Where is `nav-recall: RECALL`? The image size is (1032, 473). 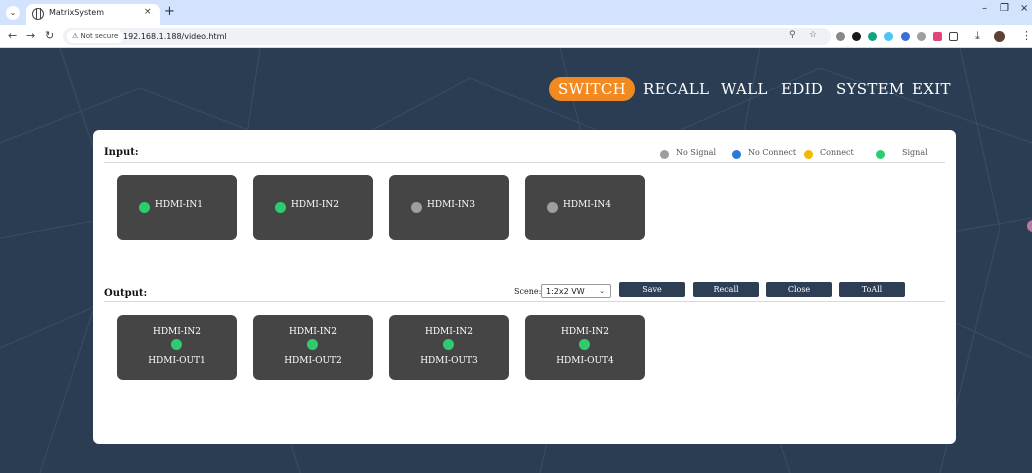
nav-recall: RECALL is located at coordinates (676, 89).